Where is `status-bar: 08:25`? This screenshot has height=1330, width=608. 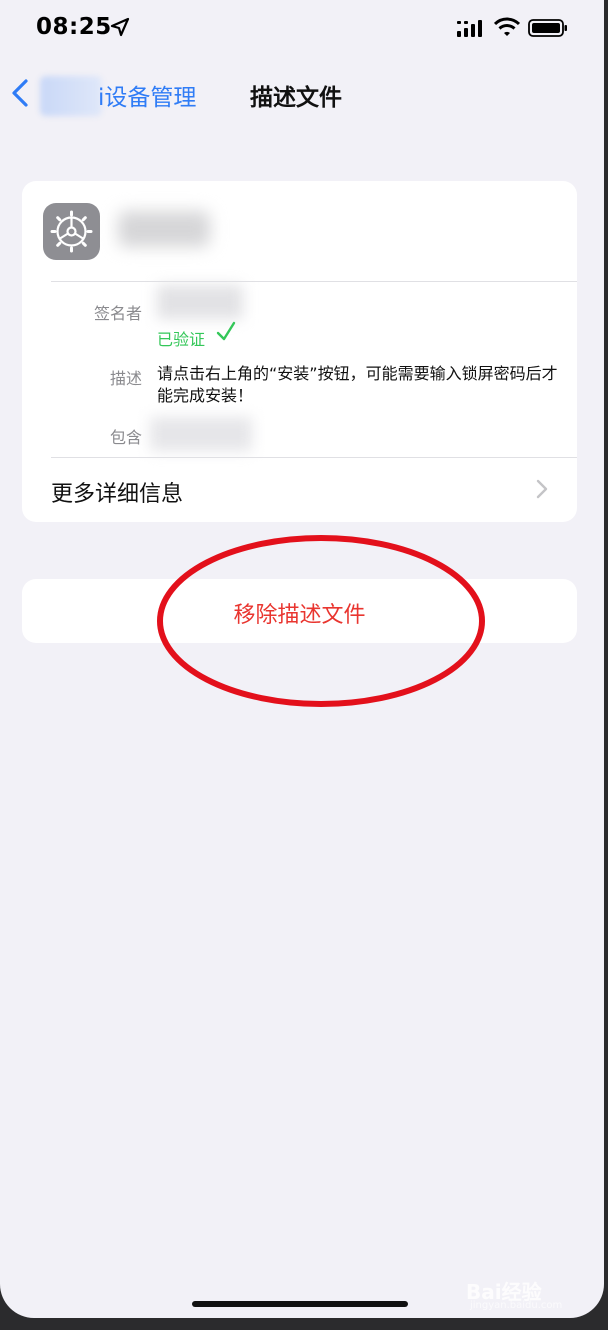
status-bar: 08:25 is located at coordinates (302, 29).